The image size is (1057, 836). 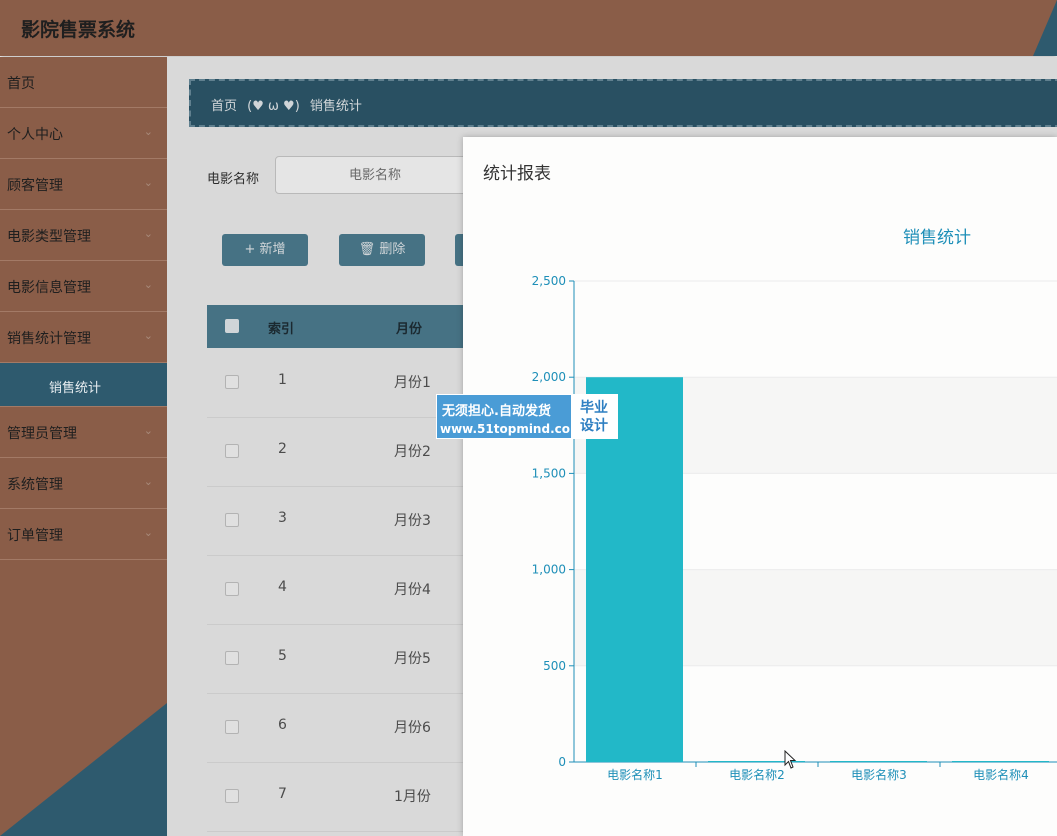 I want to click on x-tick-label: 电影名称4, so click(x=1001, y=774).